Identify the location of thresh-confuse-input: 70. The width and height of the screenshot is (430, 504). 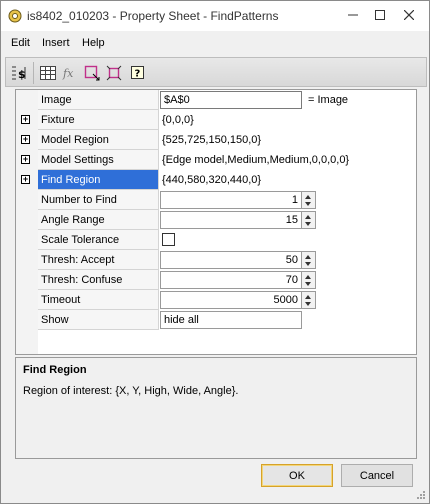
(231, 280).